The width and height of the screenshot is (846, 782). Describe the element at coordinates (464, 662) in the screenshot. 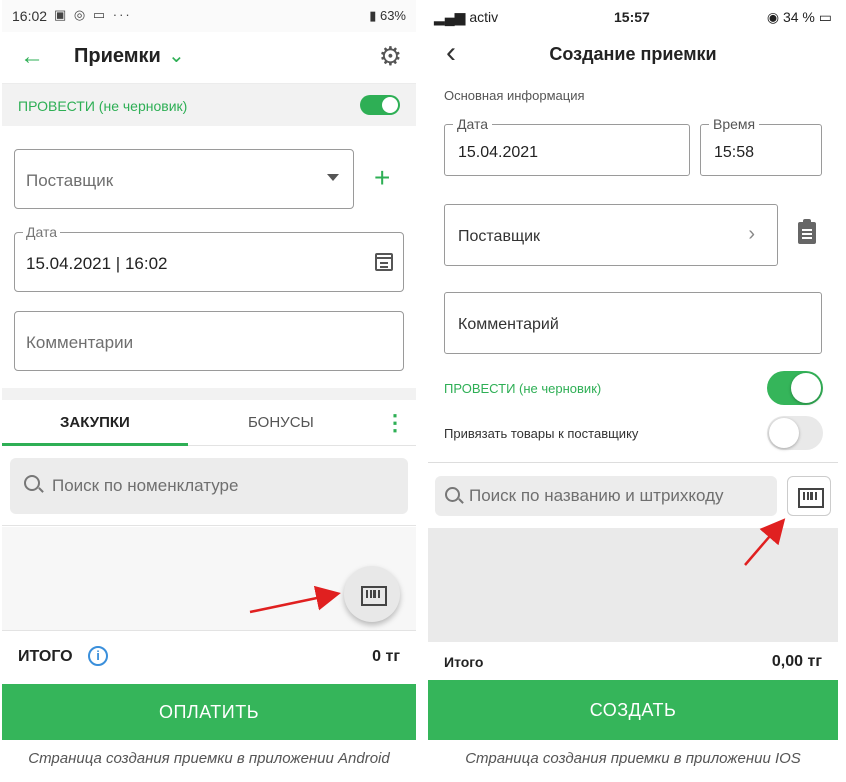

I see `total-label: Итого` at that location.